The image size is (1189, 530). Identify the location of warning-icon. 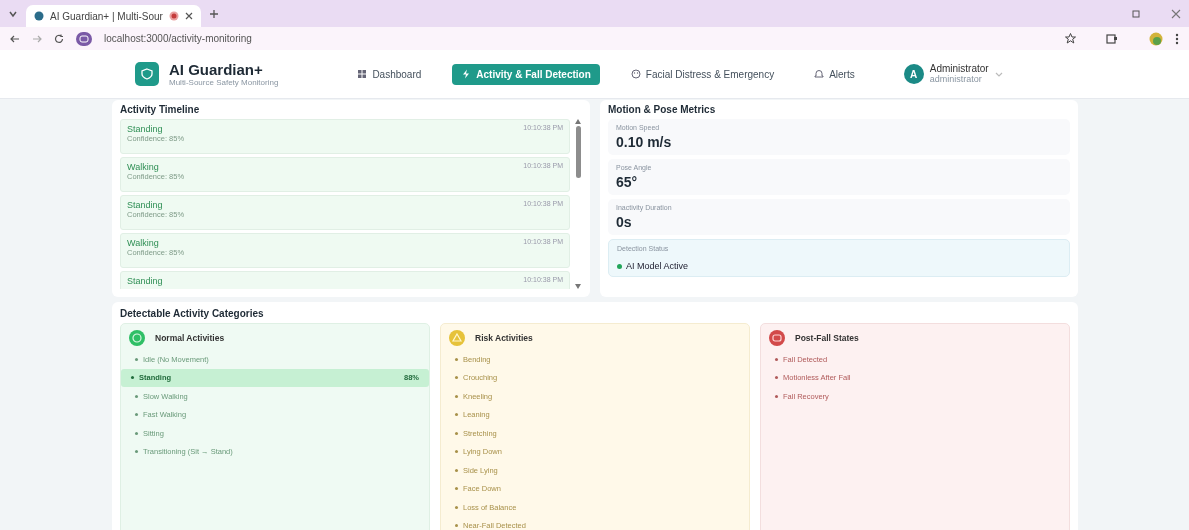
(457, 338).